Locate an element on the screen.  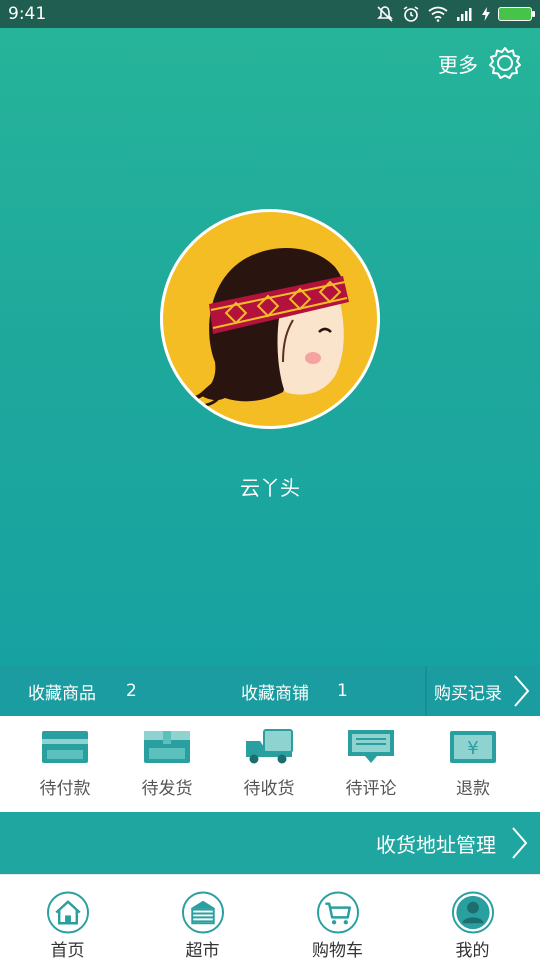
yen-icon: ¥ is located at coordinates (473, 747).